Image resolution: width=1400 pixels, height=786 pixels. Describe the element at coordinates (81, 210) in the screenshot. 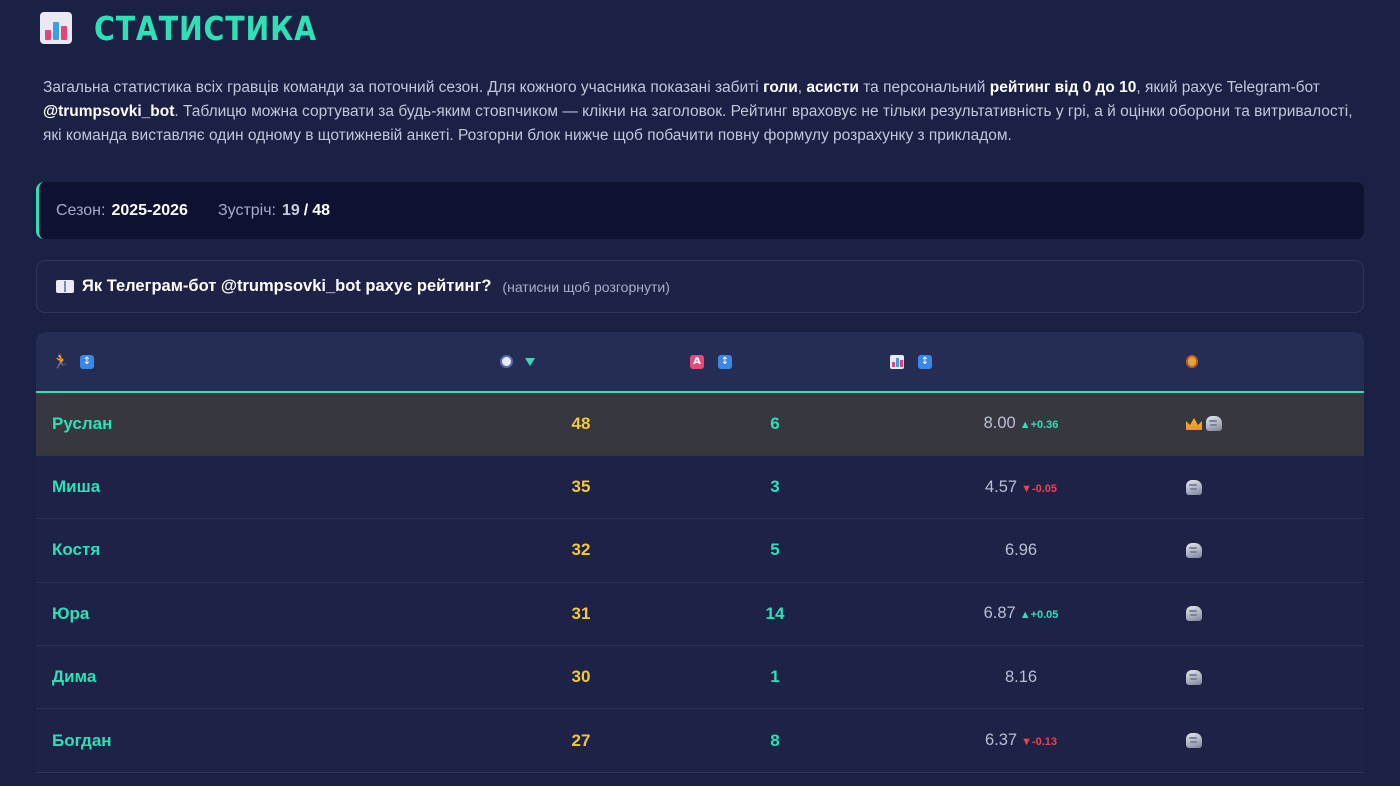

I see `season-label: Сезон:` at that location.